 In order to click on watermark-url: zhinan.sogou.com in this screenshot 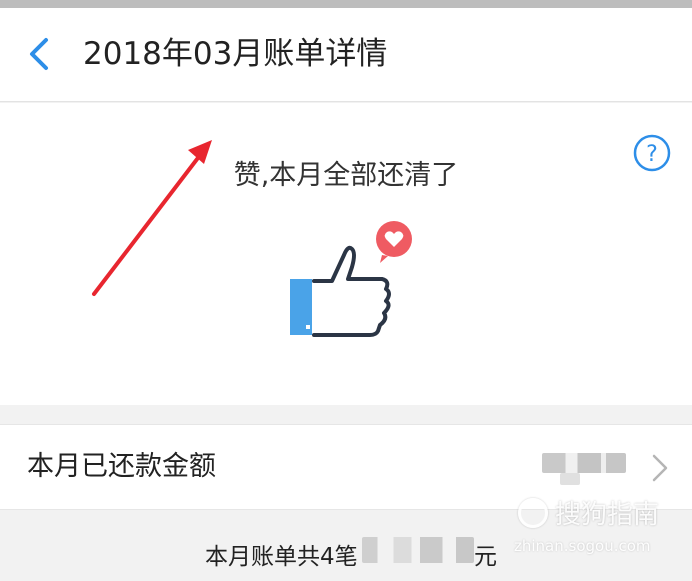, I will do `click(582, 546)`.